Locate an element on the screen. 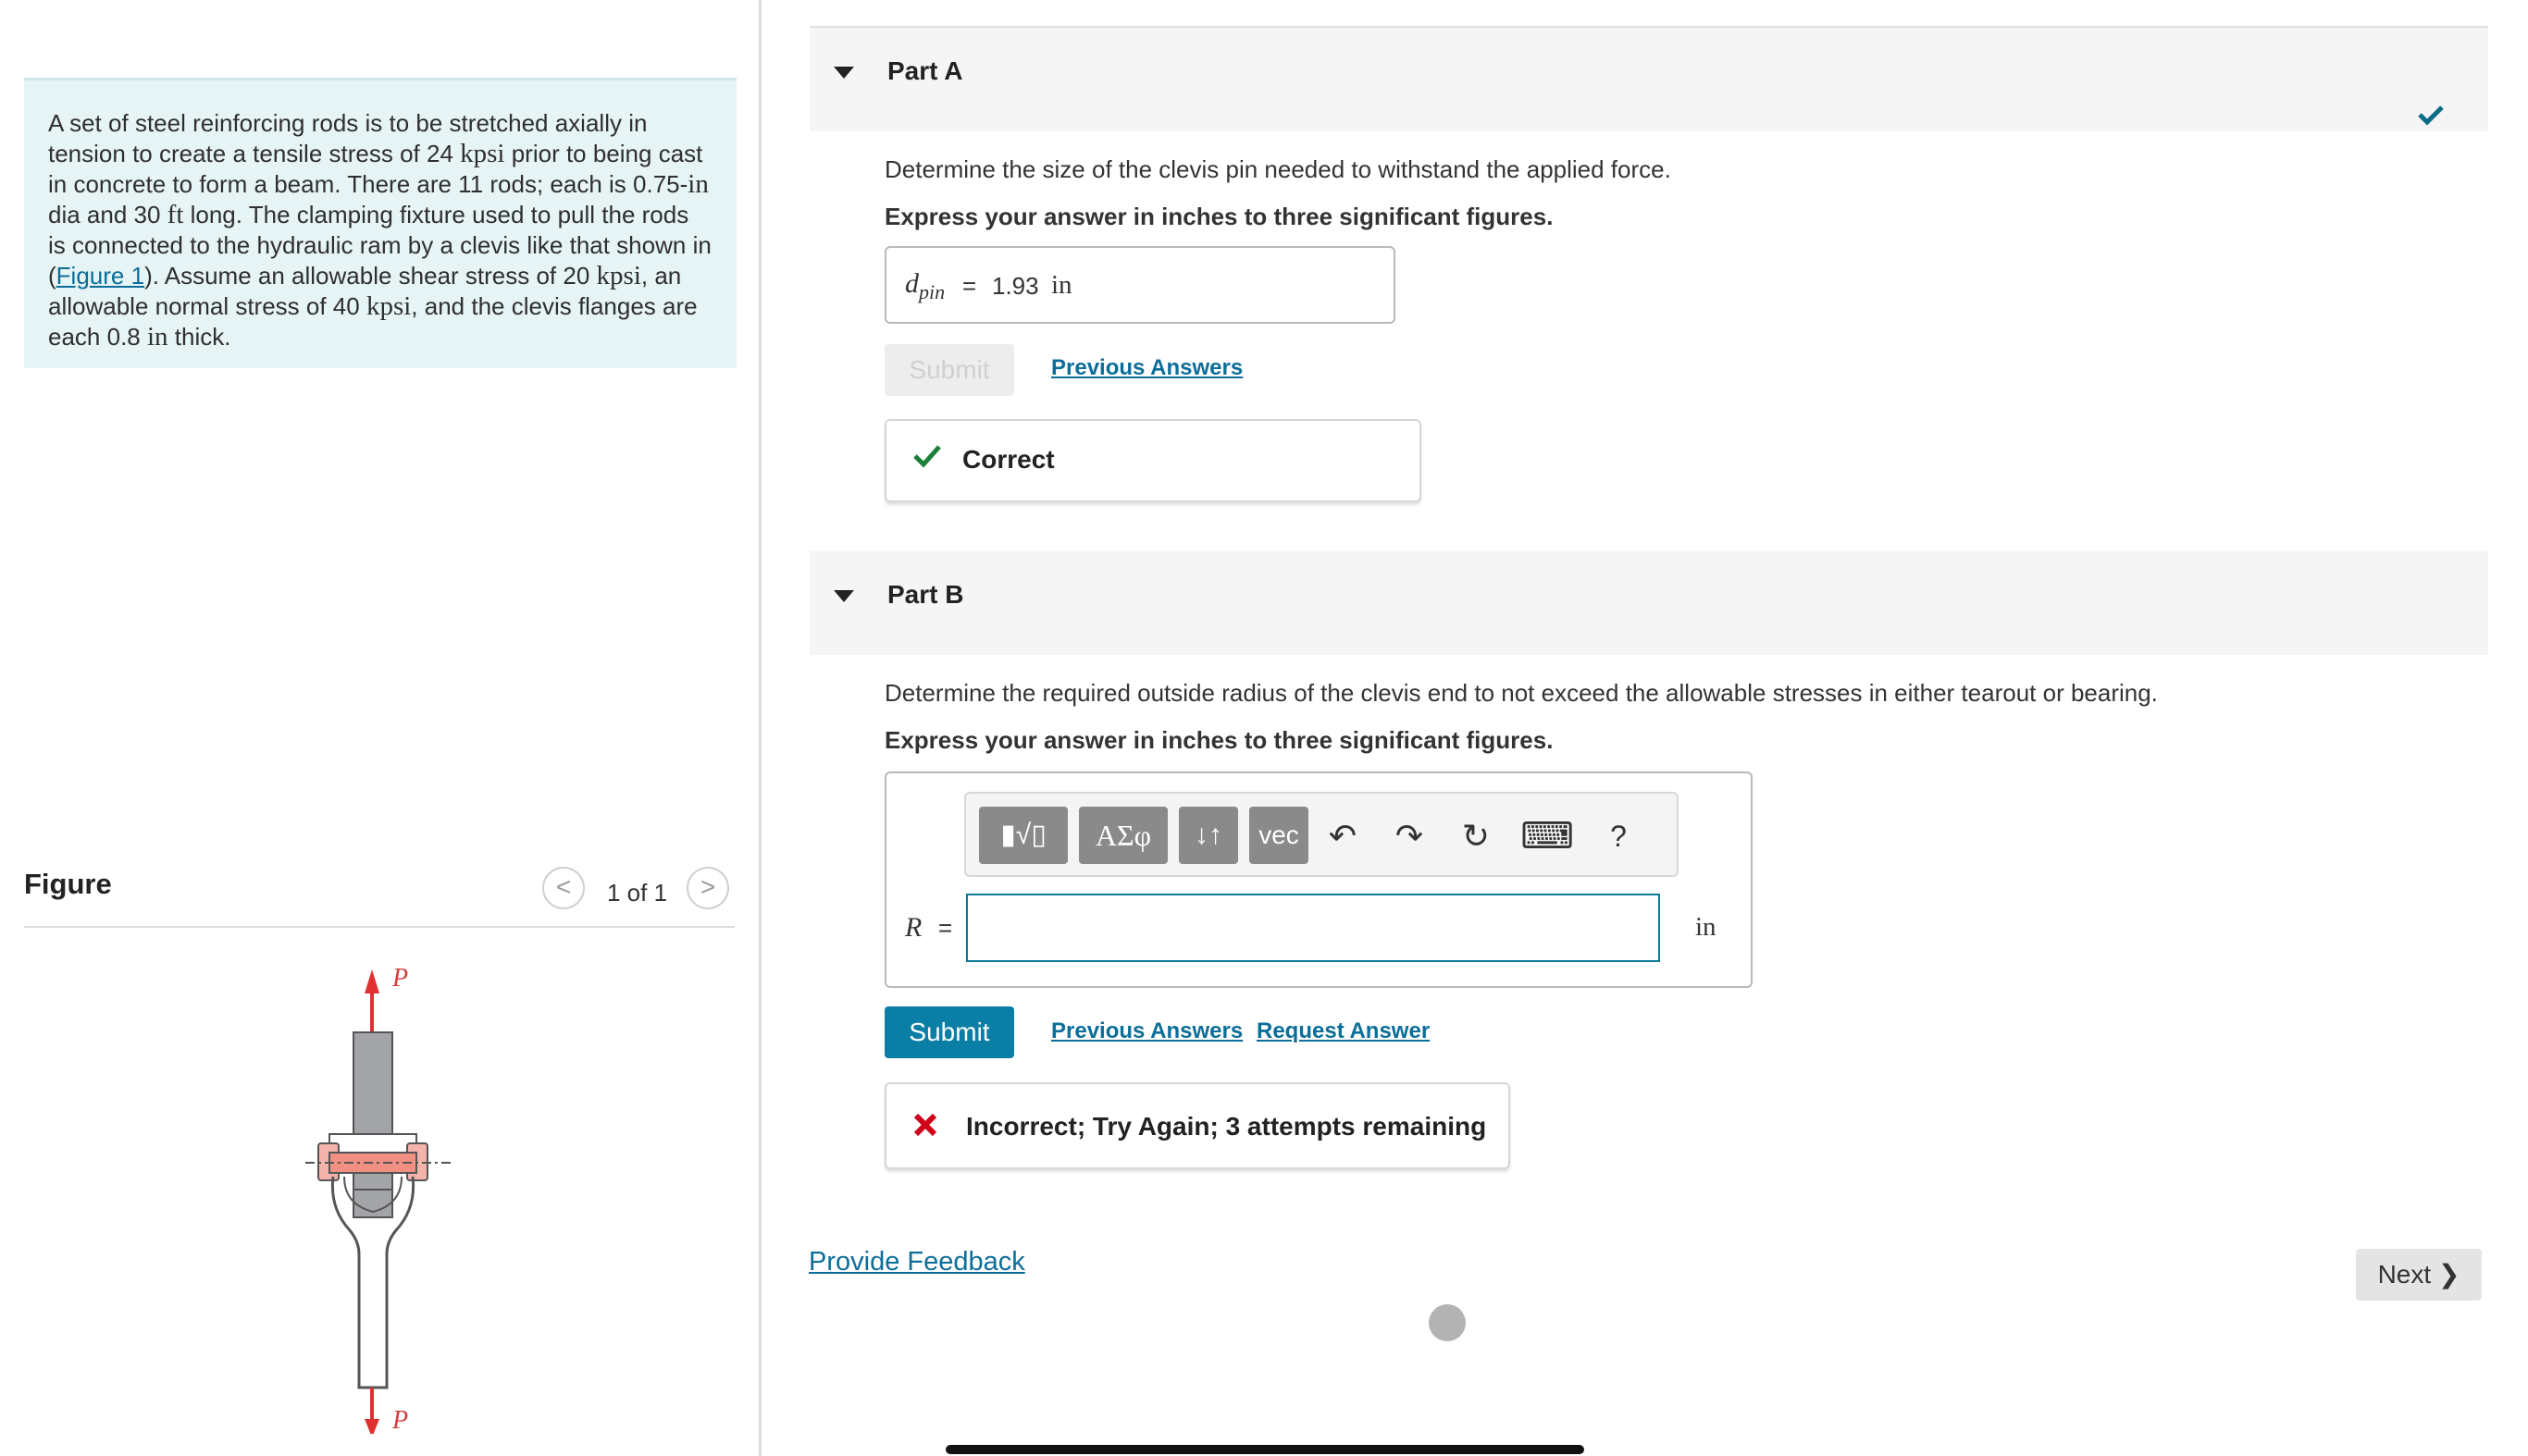 The height and width of the screenshot is (1456, 2528). part-b-request-answer-link: Request Answer is located at coordinates (1343, 1031).